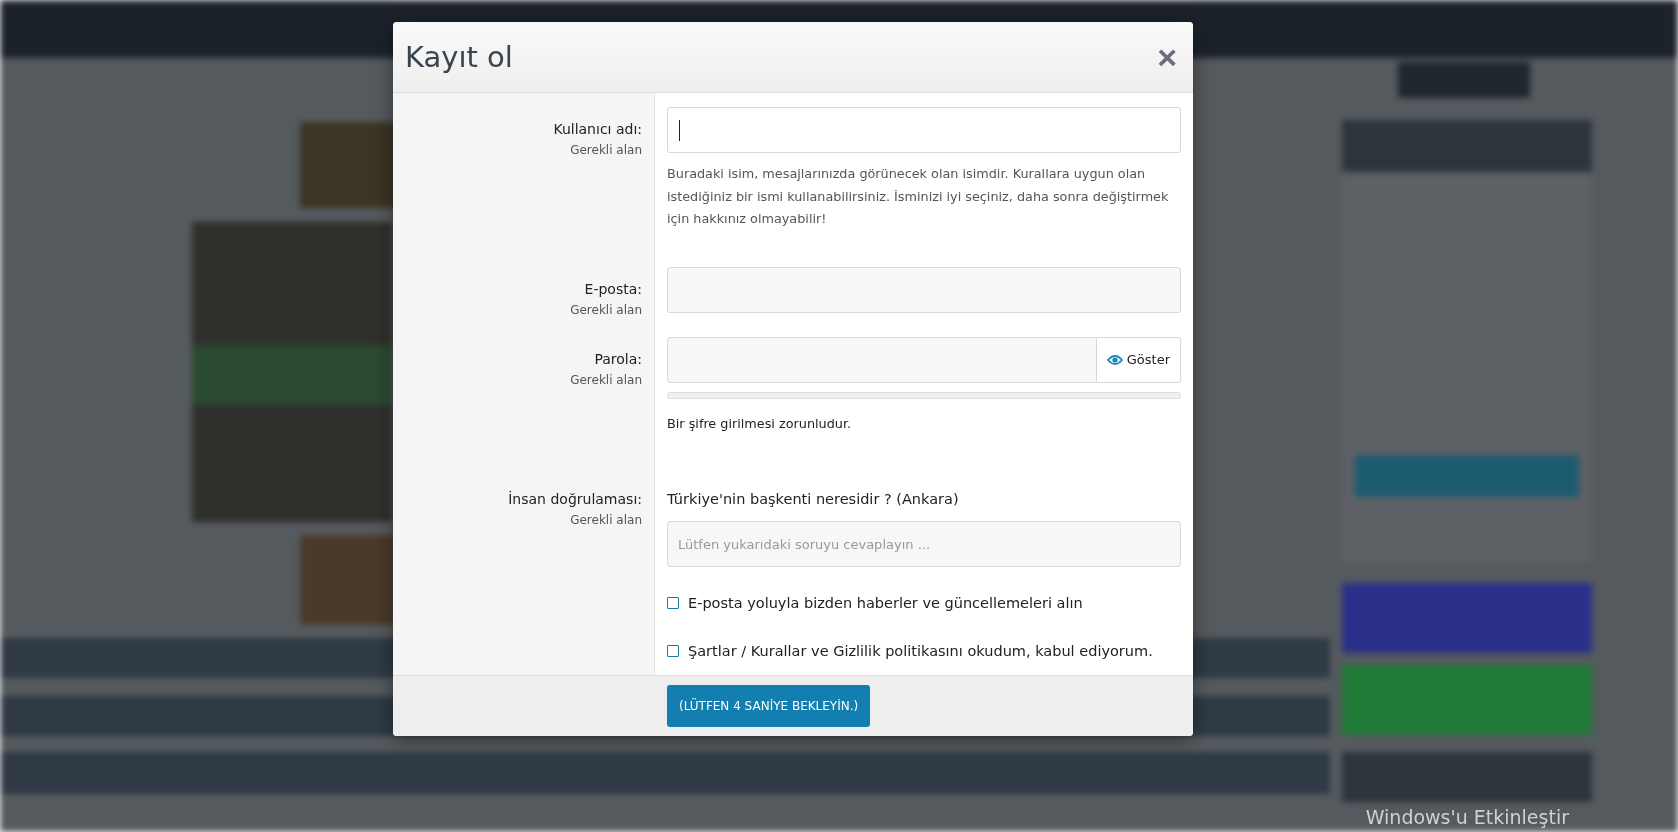 Image resolution: width=1678 pixels, height=832 pixels. What do you see at coordinates (618, 358) in the screenshot?
I see `field-label: Parola:` at bounding box center [618, 358].